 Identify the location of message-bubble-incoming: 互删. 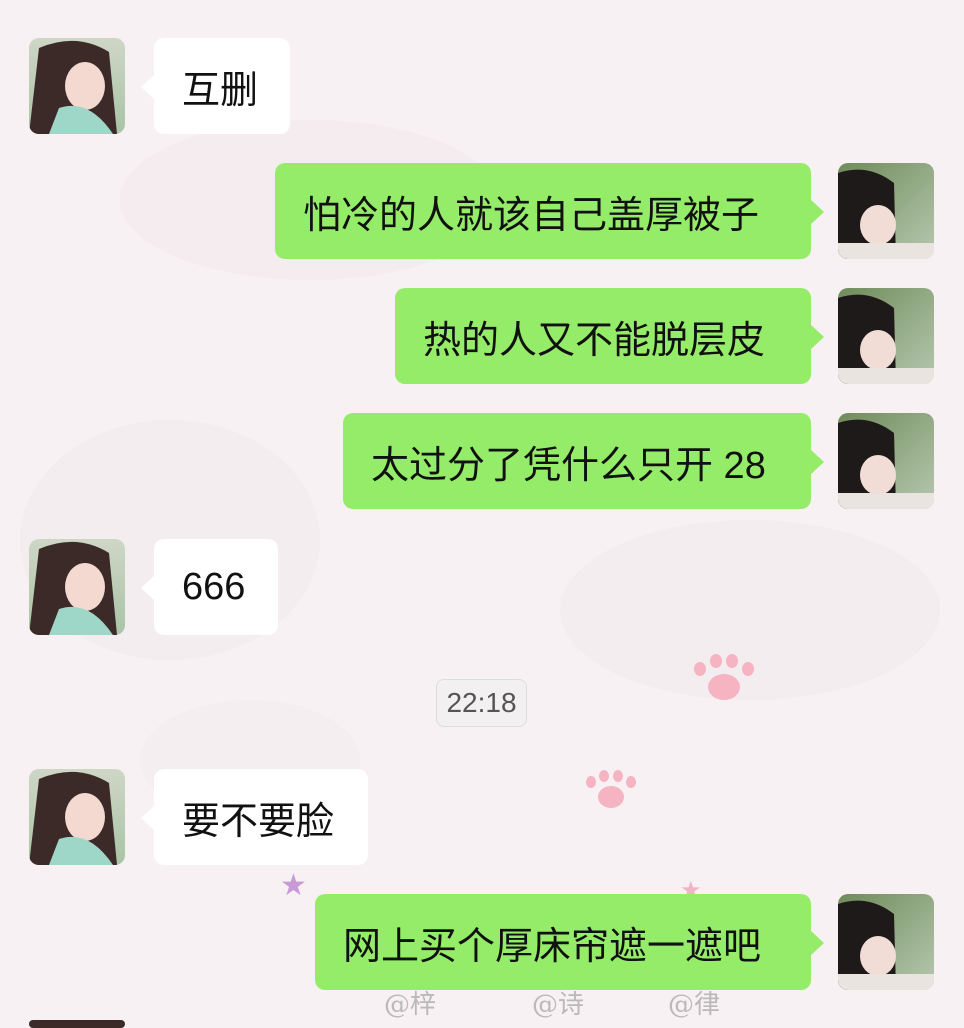
(215, 86).